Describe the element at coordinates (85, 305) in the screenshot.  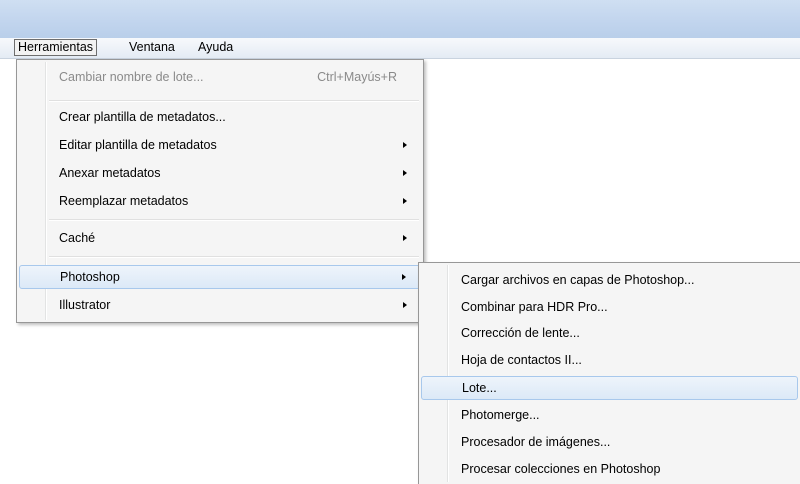
I see `menu-item-label: Illustrator` at that location.